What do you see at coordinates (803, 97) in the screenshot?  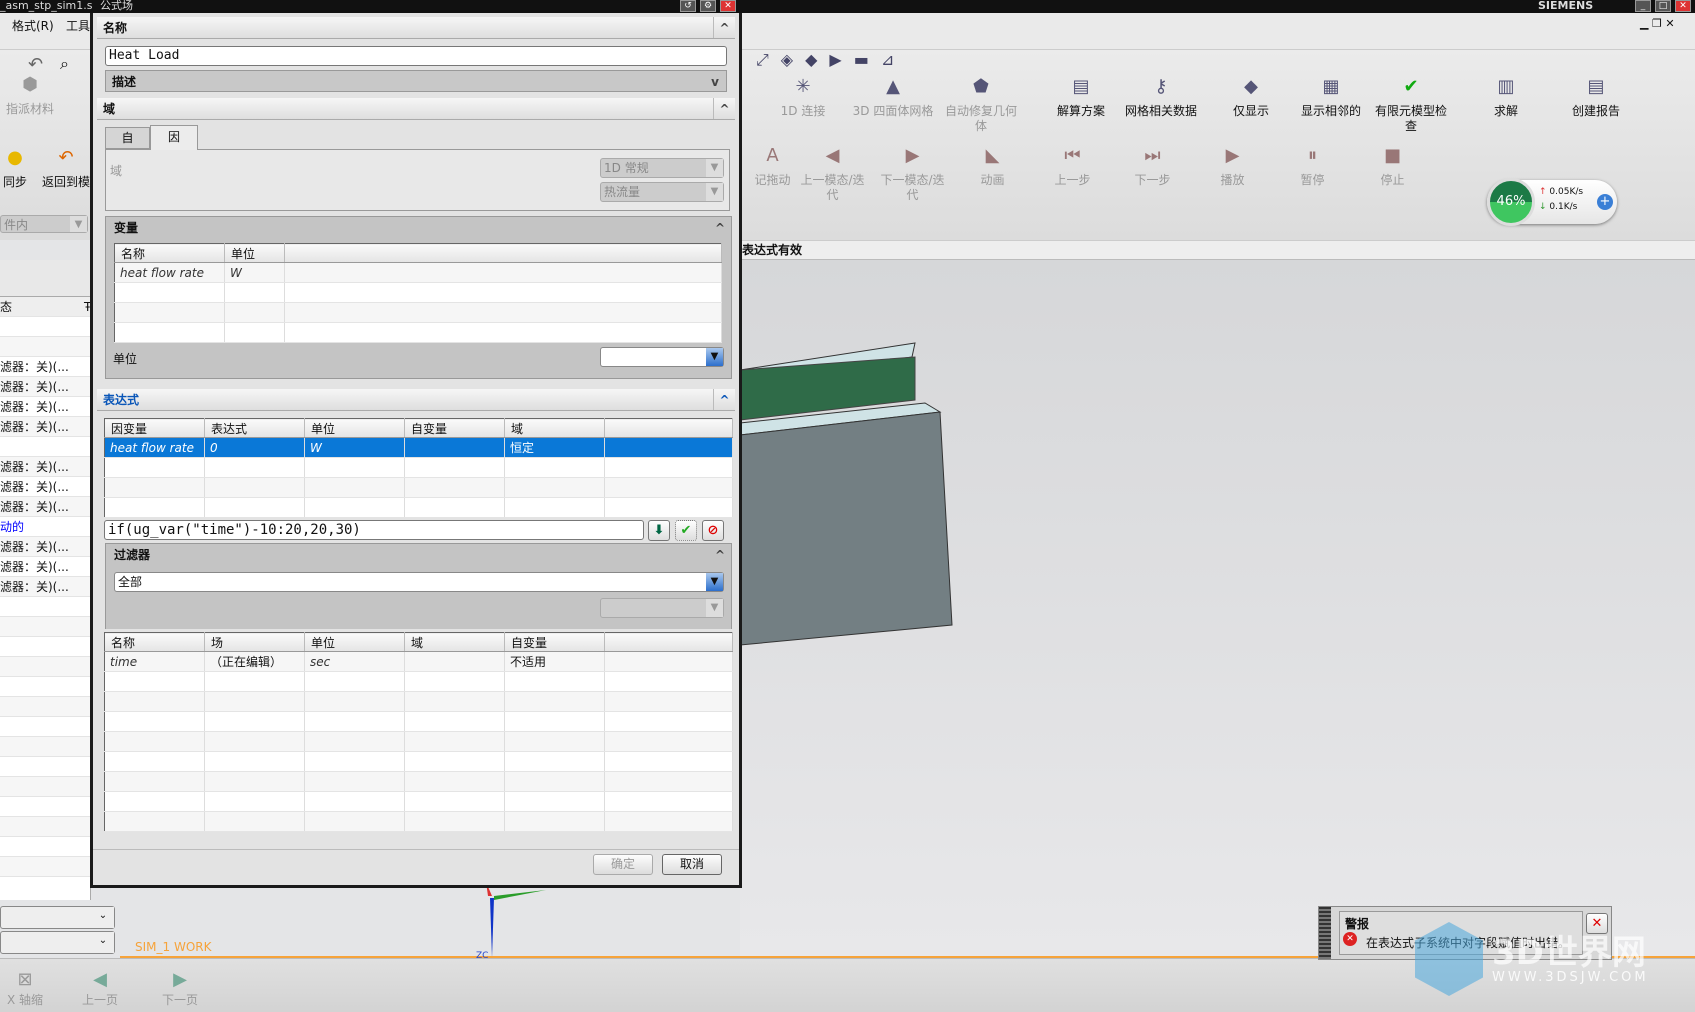 I see `ribbon-button-0: ✳ 1D 连接` at bounding box center [803, 97].